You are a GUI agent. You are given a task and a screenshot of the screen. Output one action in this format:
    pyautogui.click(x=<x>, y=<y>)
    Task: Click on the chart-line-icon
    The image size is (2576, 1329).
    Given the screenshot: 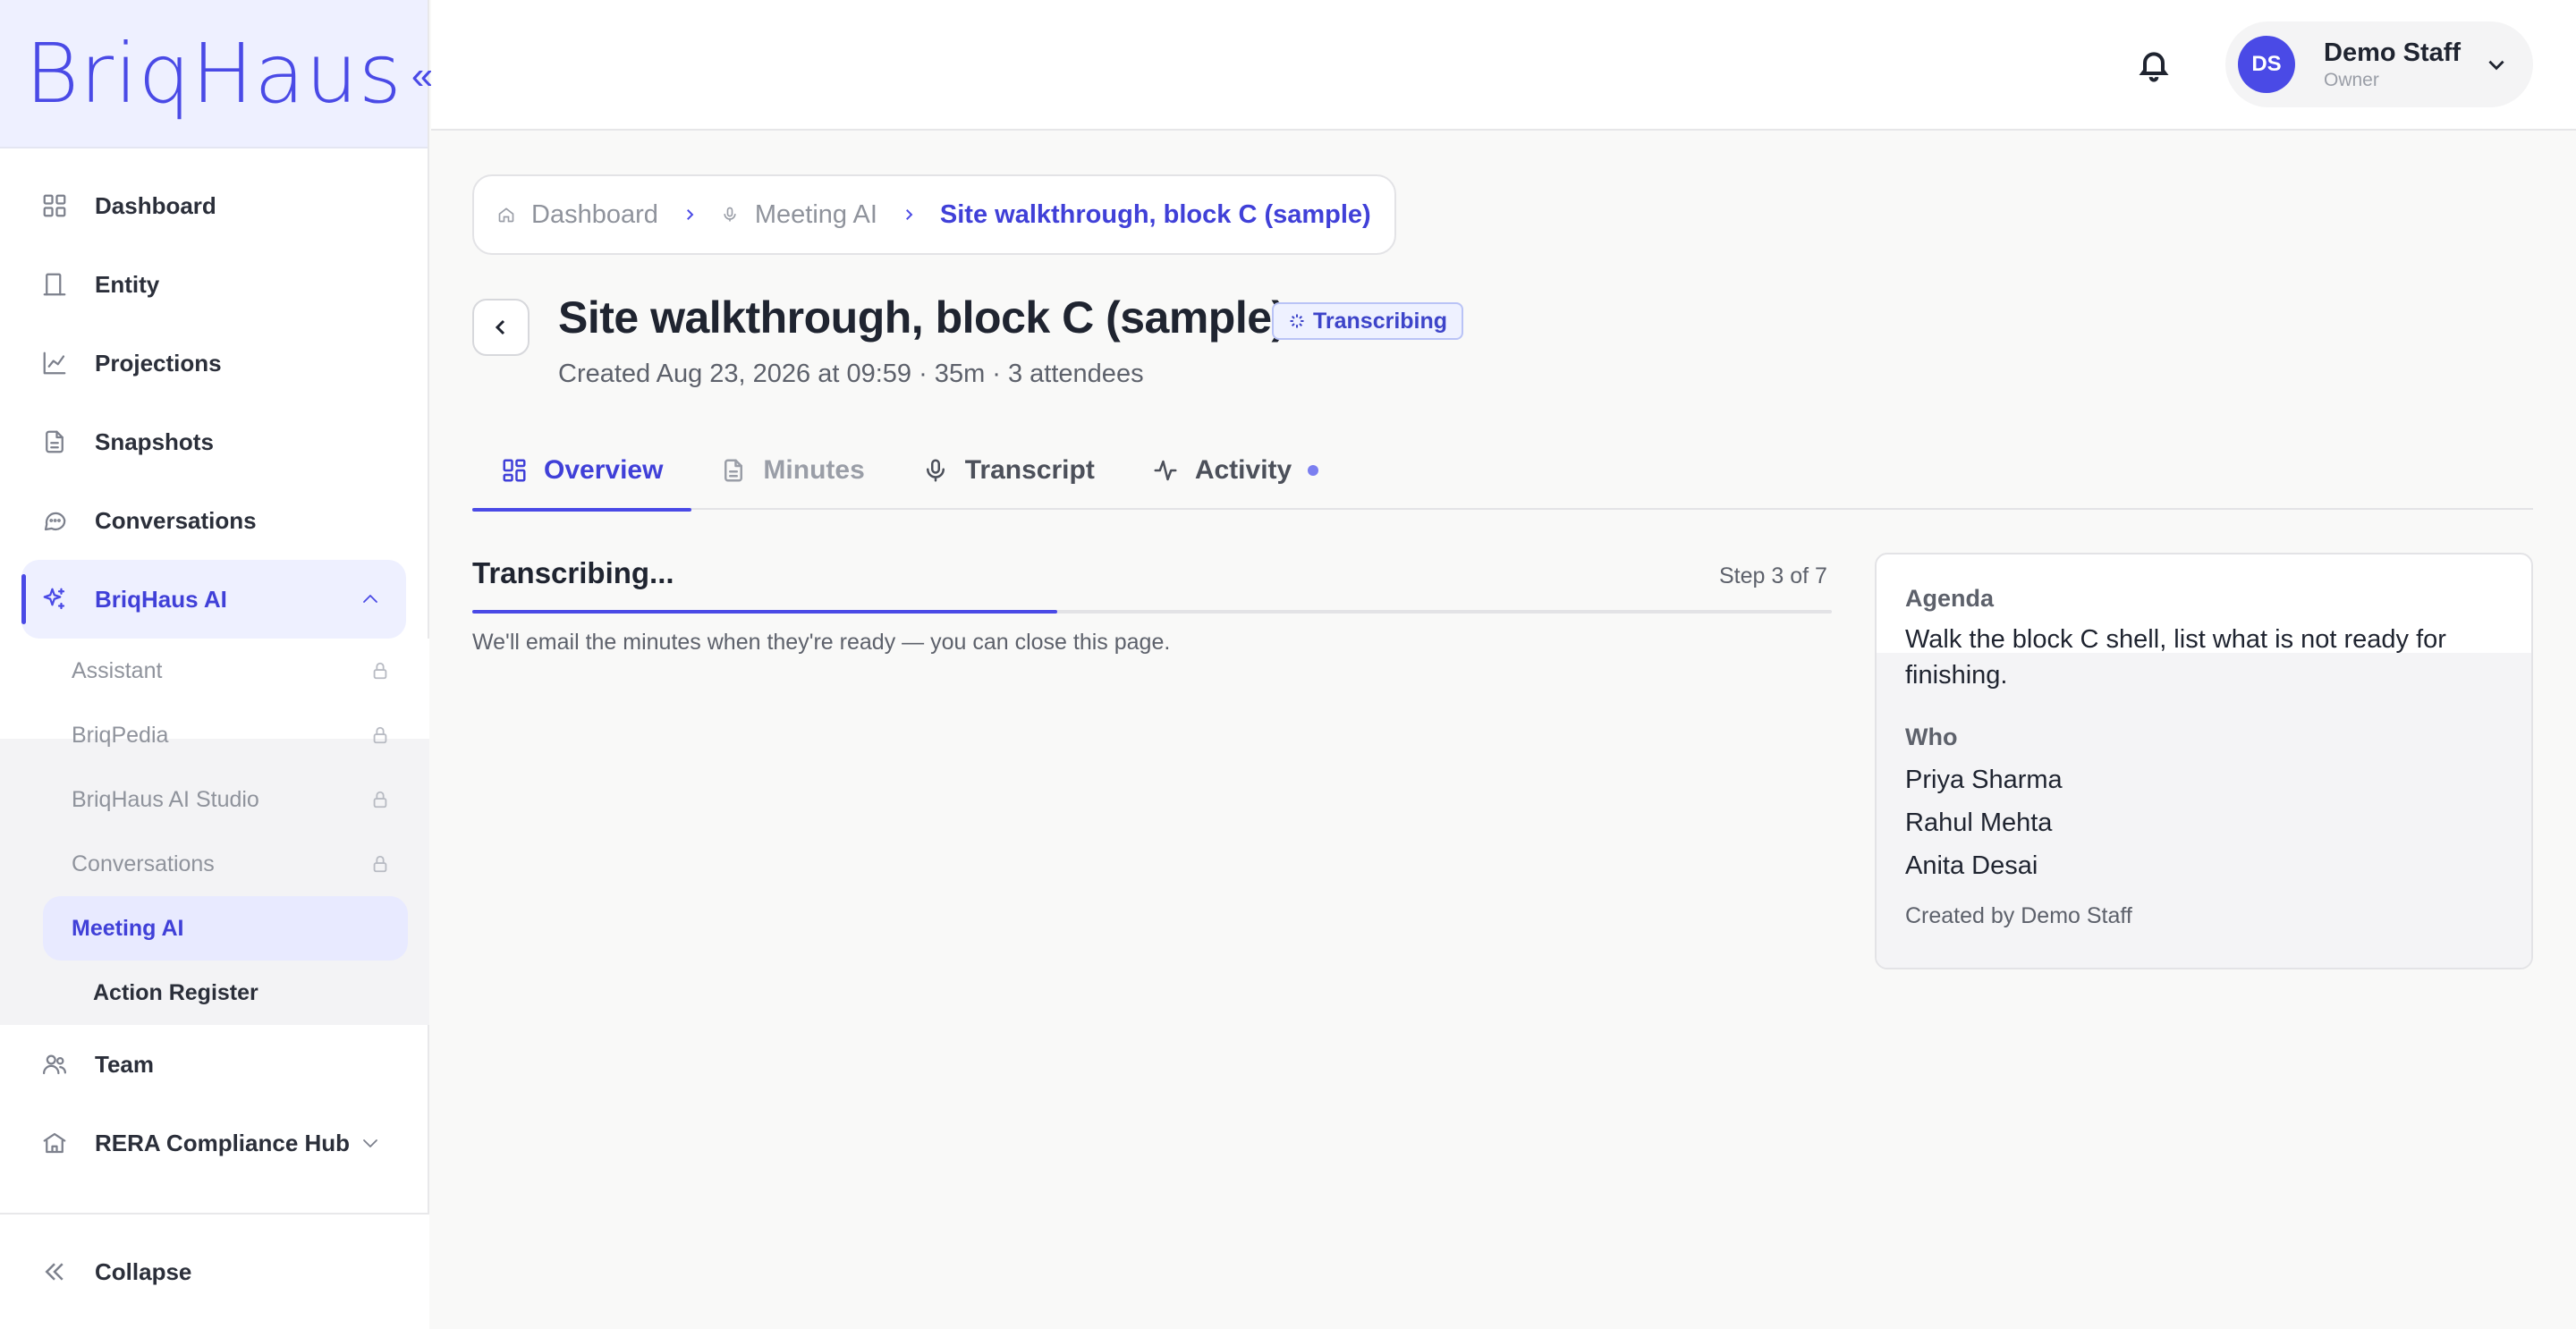 What is the action you would take?
    pyautogui.click(x=54, y=363)
    